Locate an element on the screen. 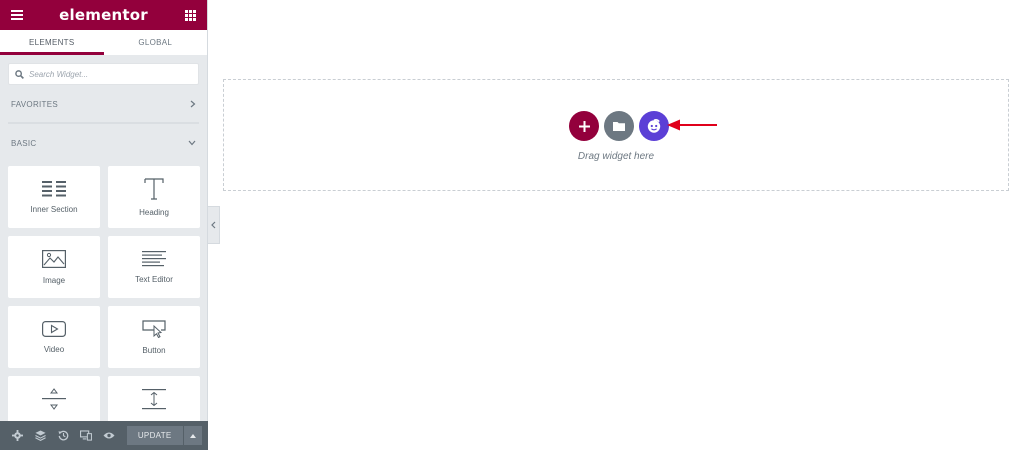  inner-section-icon is located at coordinates (54, 188).